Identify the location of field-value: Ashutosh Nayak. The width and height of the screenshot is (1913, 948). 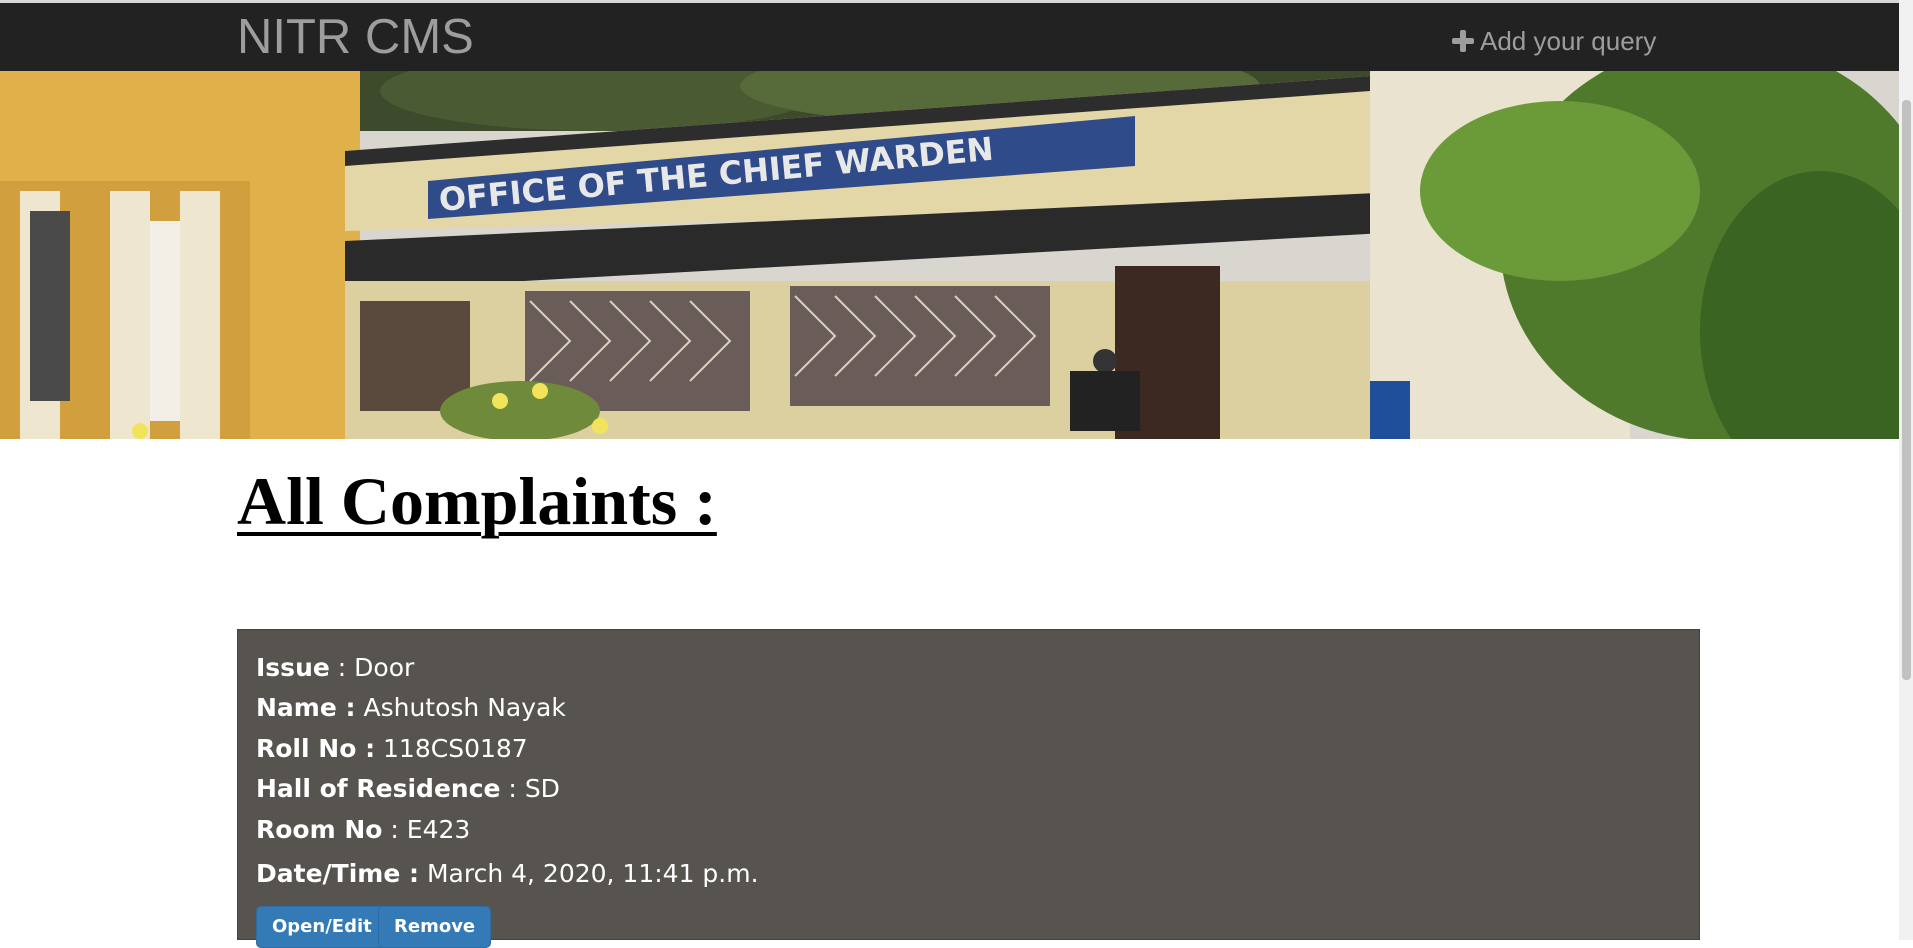
(464, 707).